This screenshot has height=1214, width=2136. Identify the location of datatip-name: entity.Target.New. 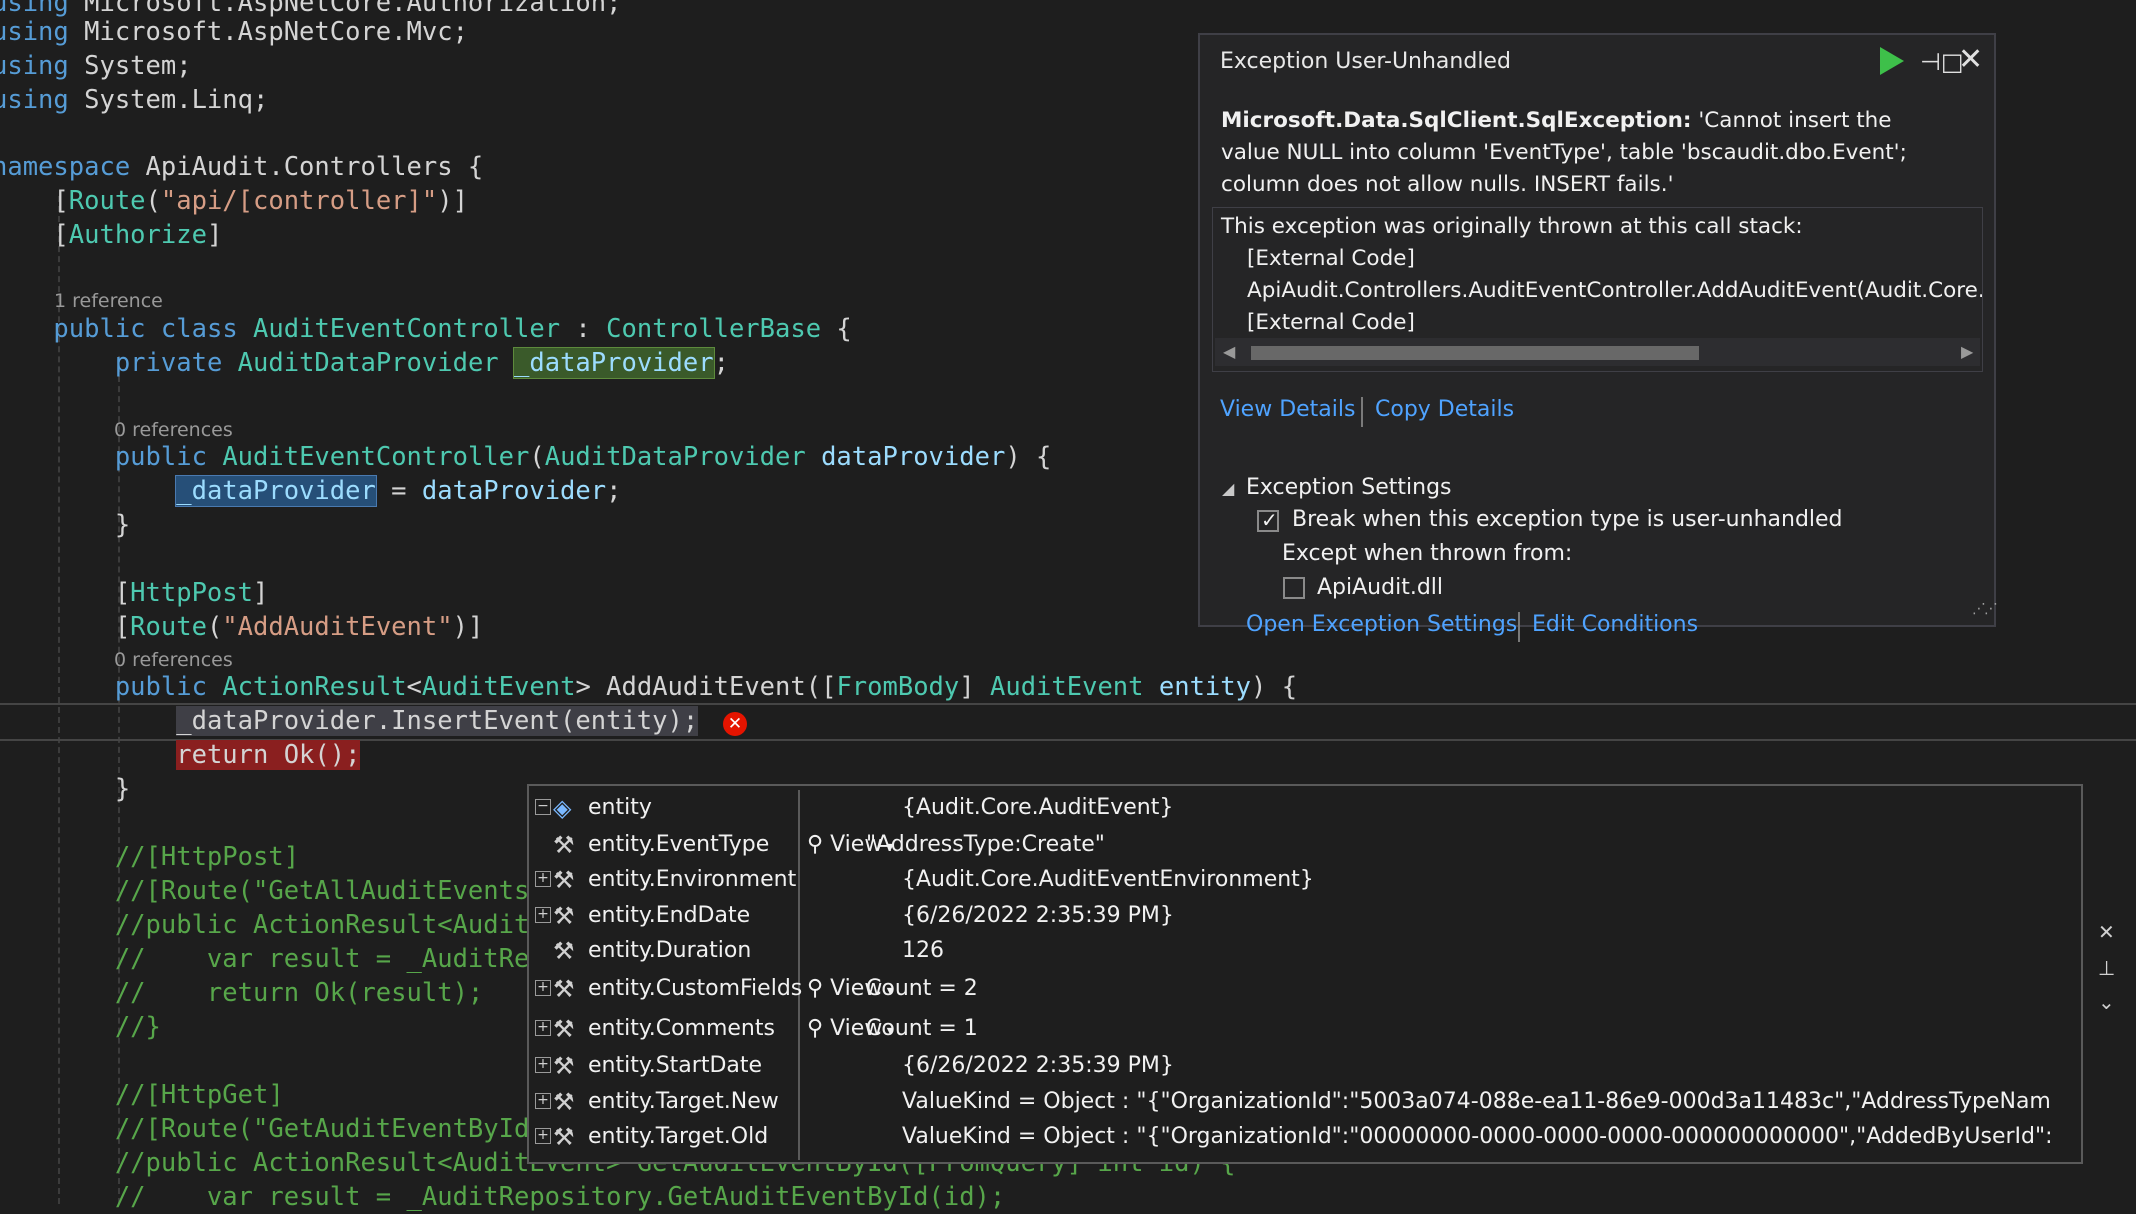
(683, 1101).